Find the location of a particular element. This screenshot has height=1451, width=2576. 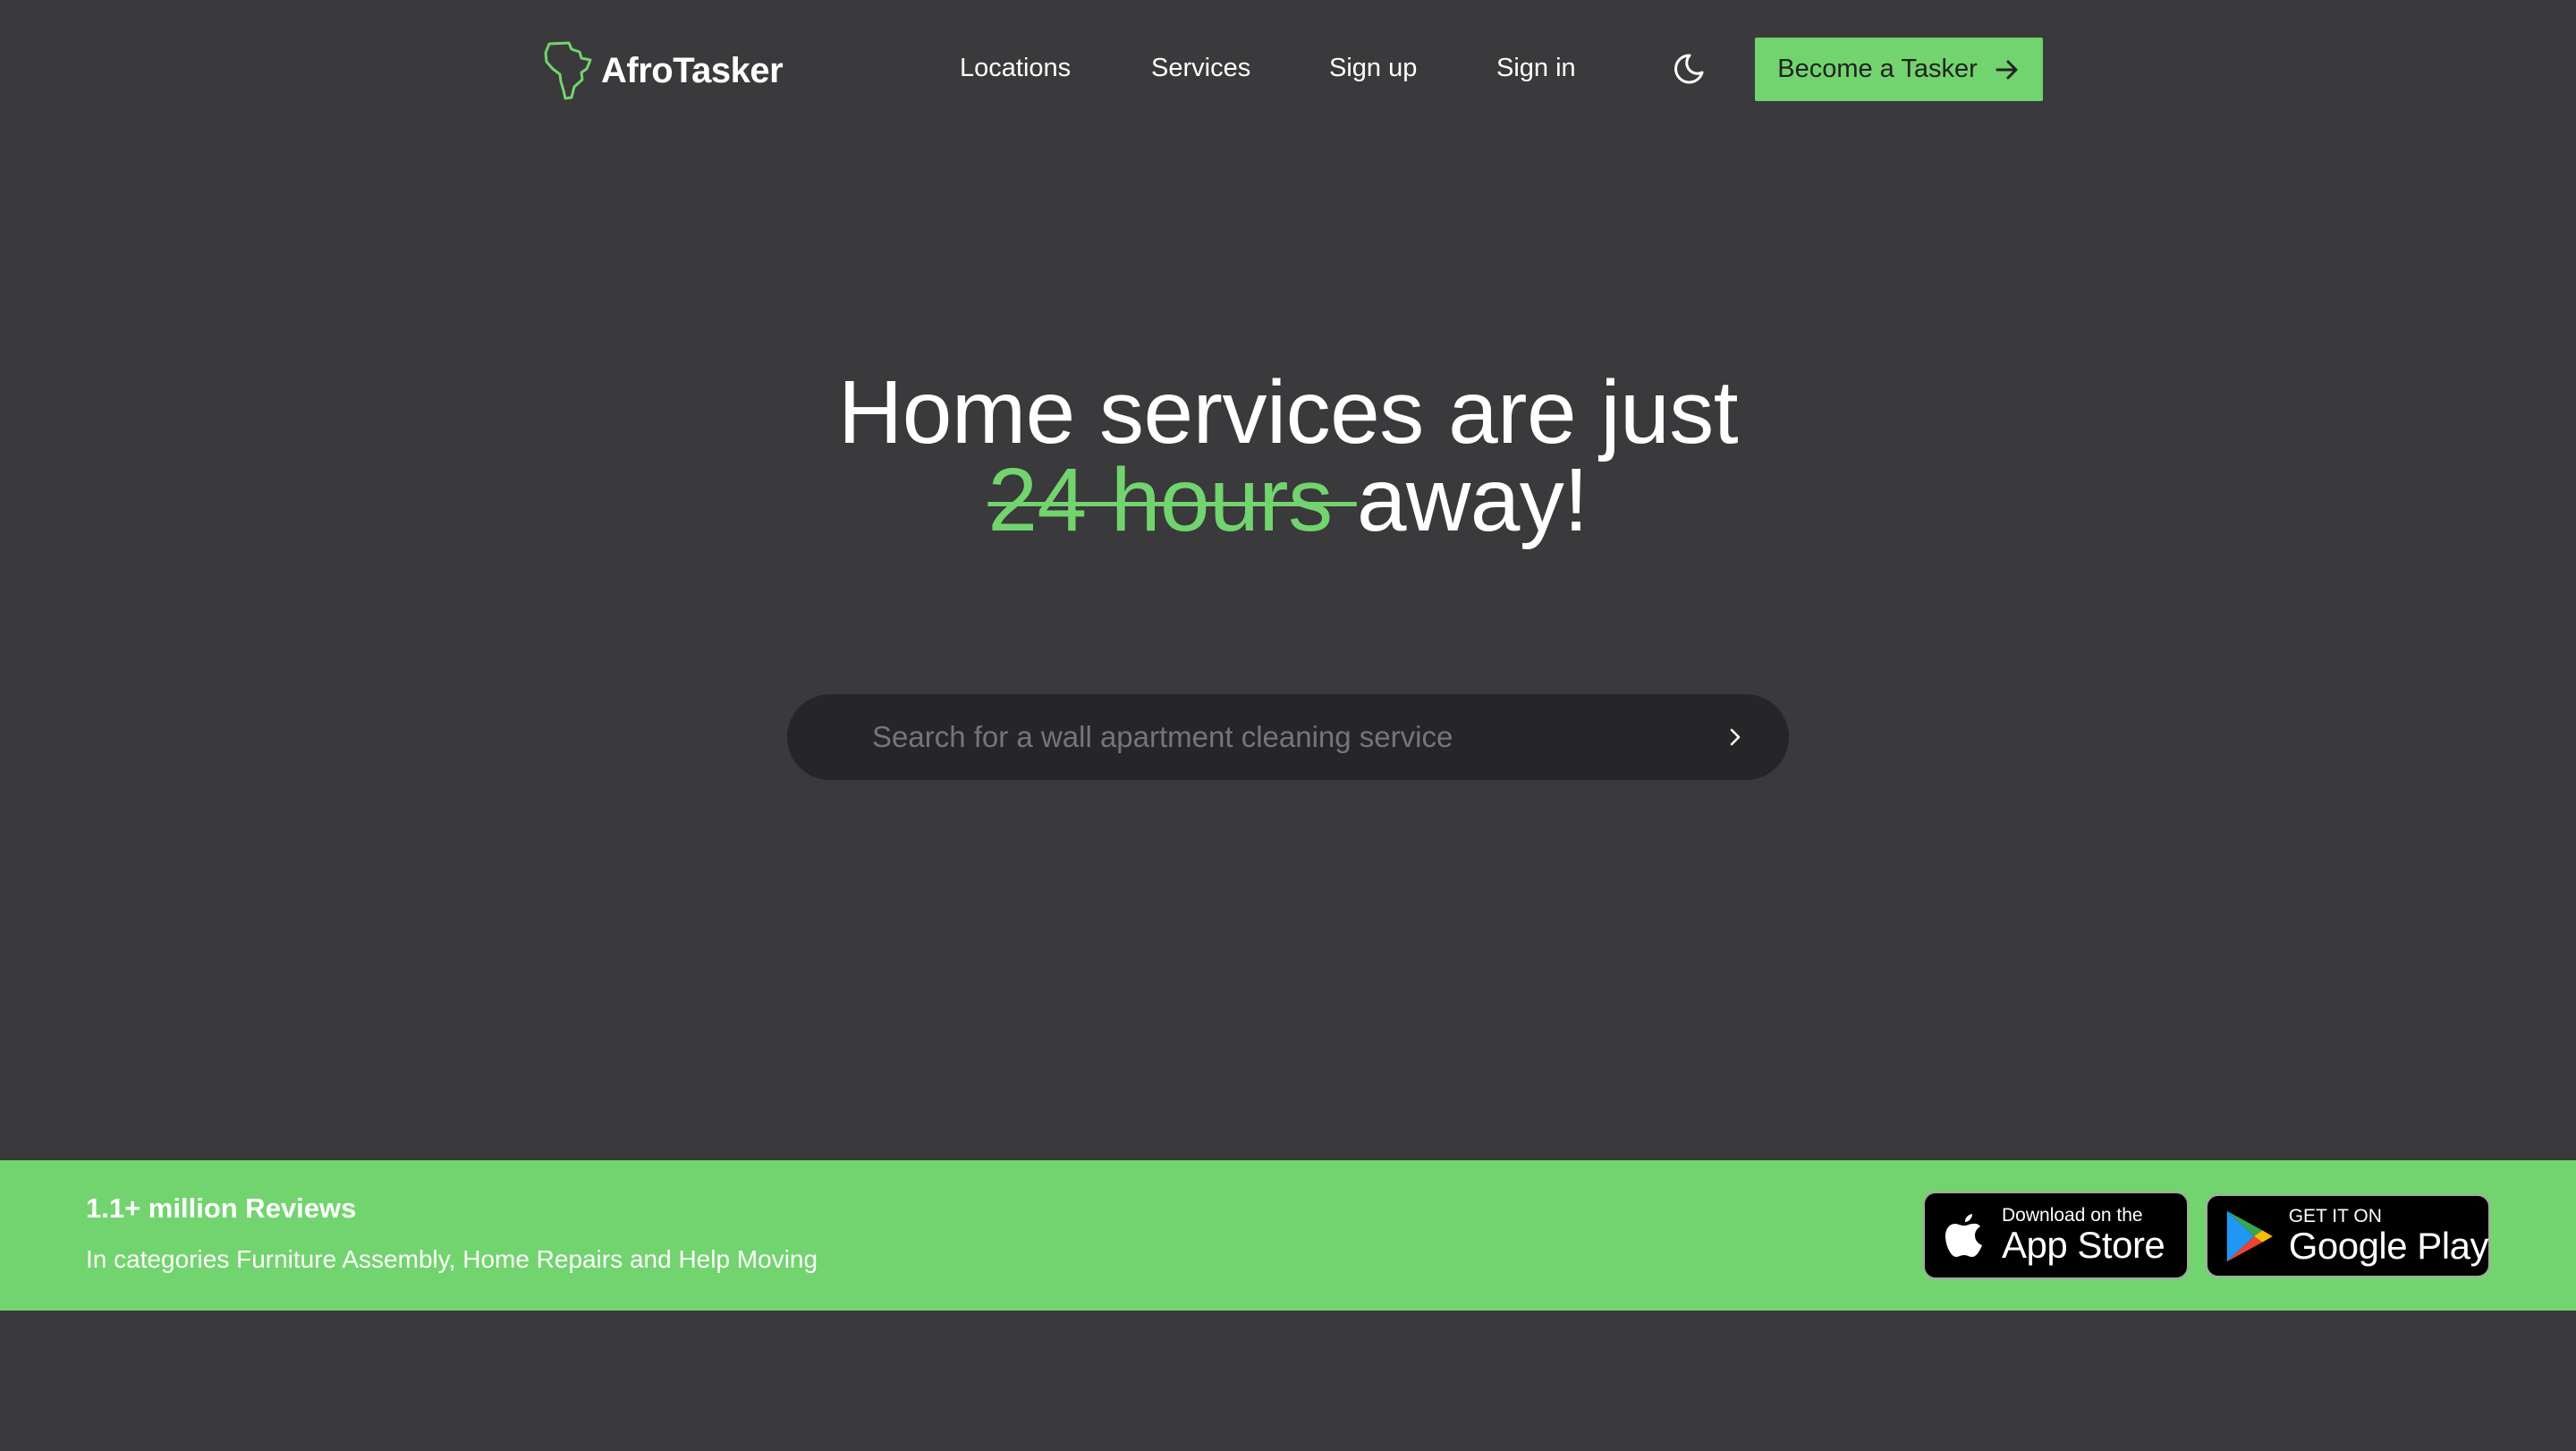

nav-link-sign-in: Sign in is located at coordinates (1536, 68).